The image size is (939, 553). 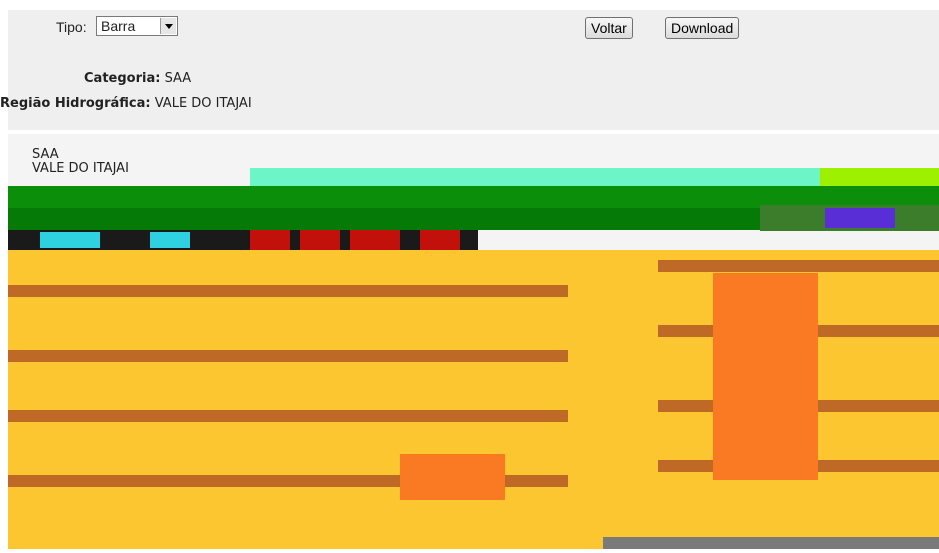 I want to click on categoria-label: Categoria:, so click(x=122, y=78).